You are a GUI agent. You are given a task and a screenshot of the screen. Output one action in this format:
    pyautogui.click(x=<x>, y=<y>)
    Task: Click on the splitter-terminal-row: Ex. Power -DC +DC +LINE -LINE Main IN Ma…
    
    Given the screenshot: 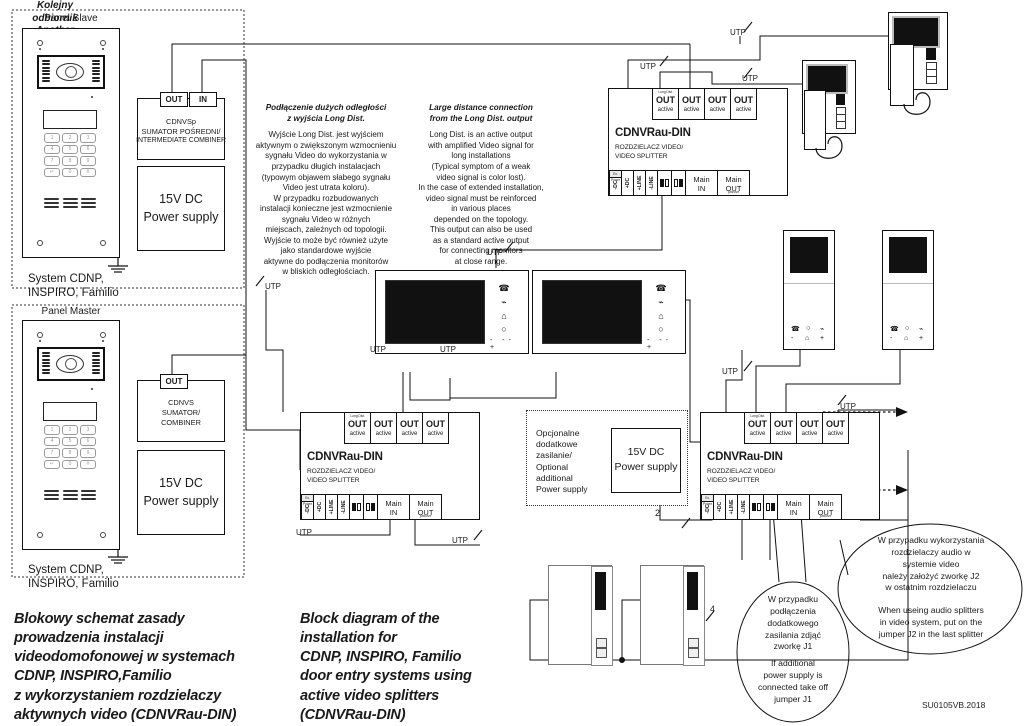 What is the action you would take?
    pyautogui.click(x=679, y=183)
    